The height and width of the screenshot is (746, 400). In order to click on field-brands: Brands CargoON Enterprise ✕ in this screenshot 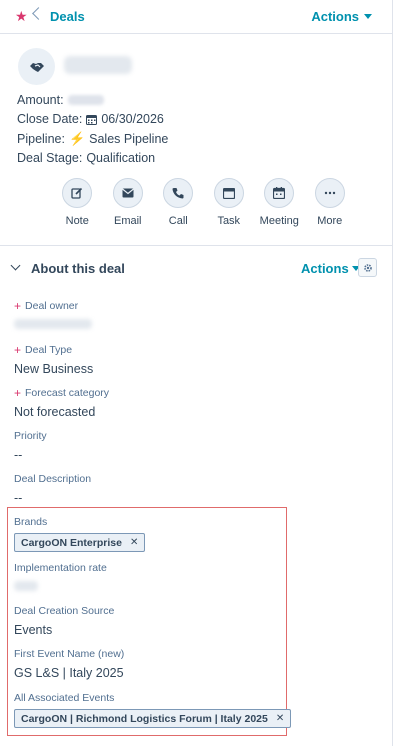, I will do `click(80, 534)`.